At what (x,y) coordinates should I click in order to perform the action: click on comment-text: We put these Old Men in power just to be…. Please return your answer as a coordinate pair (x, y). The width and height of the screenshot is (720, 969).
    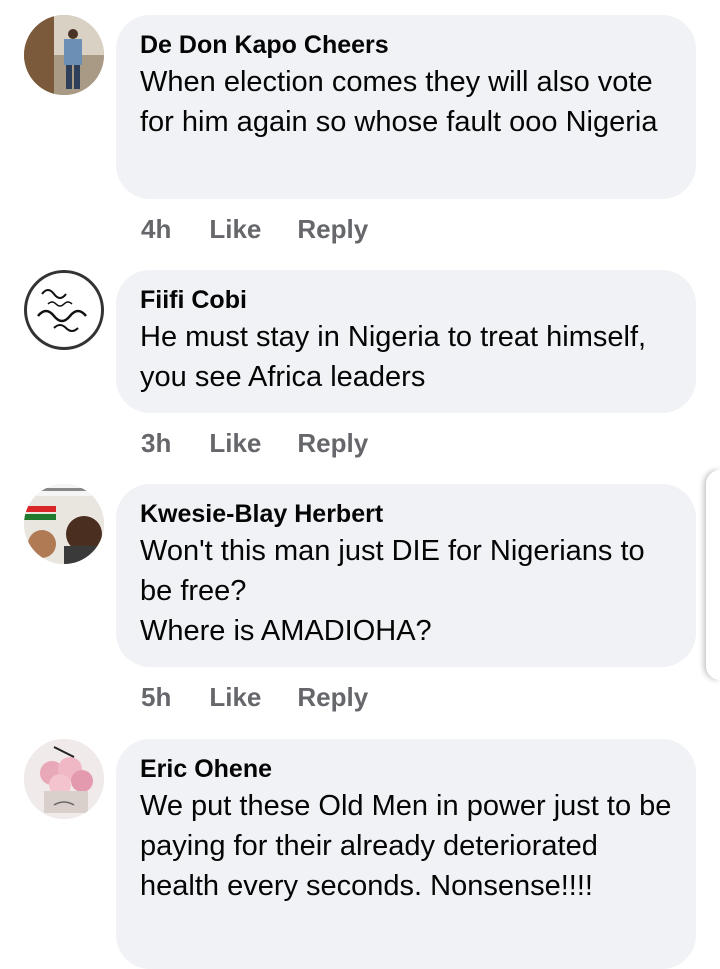
    Looking at the image, I should click on (406, 846).